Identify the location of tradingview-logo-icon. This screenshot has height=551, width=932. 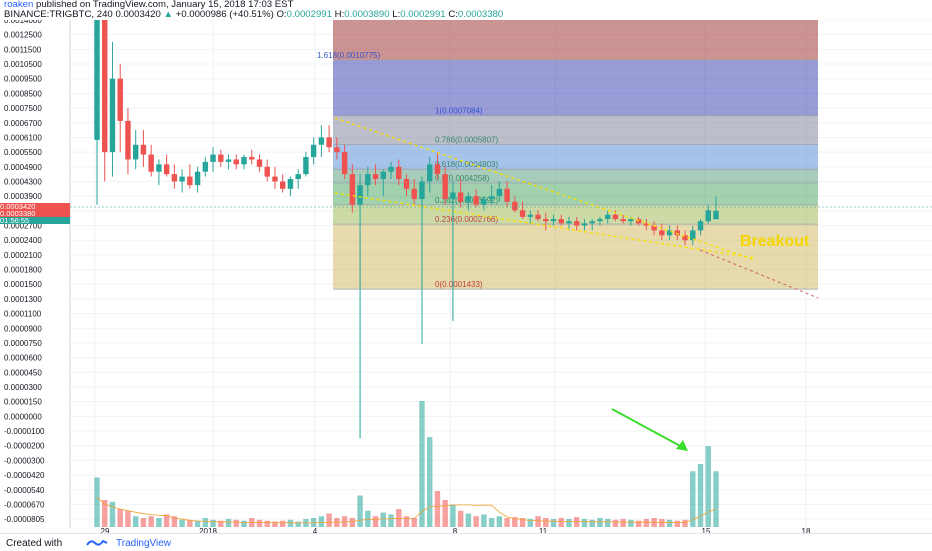
(97, 542).